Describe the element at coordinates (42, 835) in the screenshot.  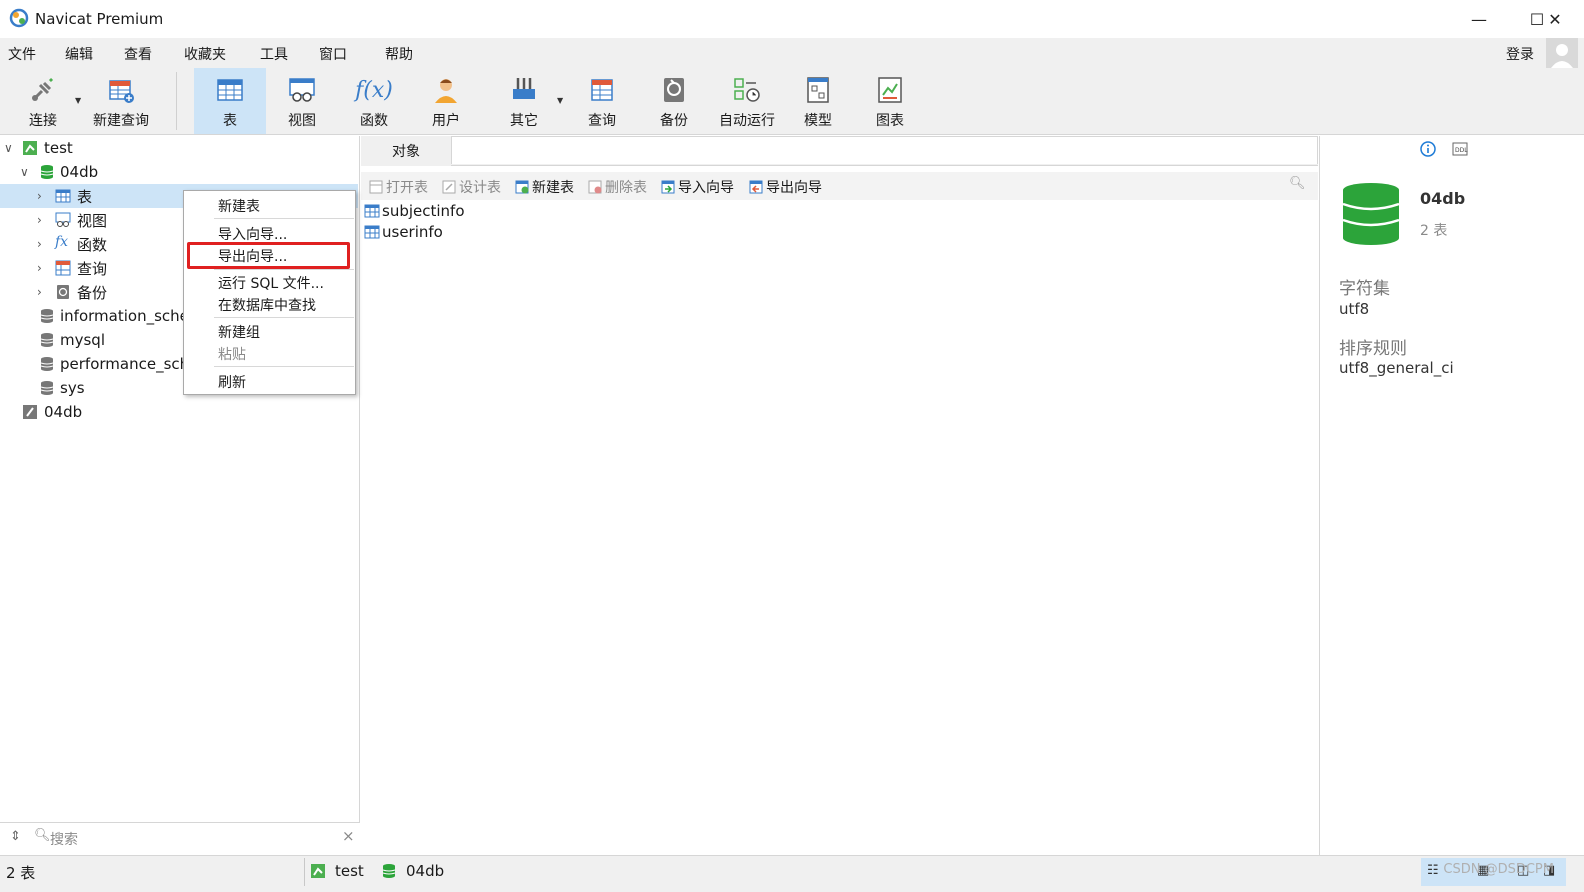
I see `search-icon: 🔍︎` at that location.